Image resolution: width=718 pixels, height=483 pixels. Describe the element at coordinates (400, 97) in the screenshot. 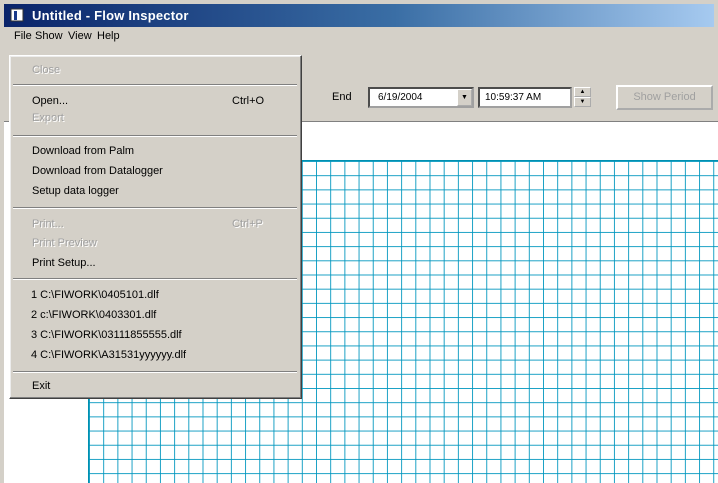

I see `end-date-value: 6/19/2004` at that location.